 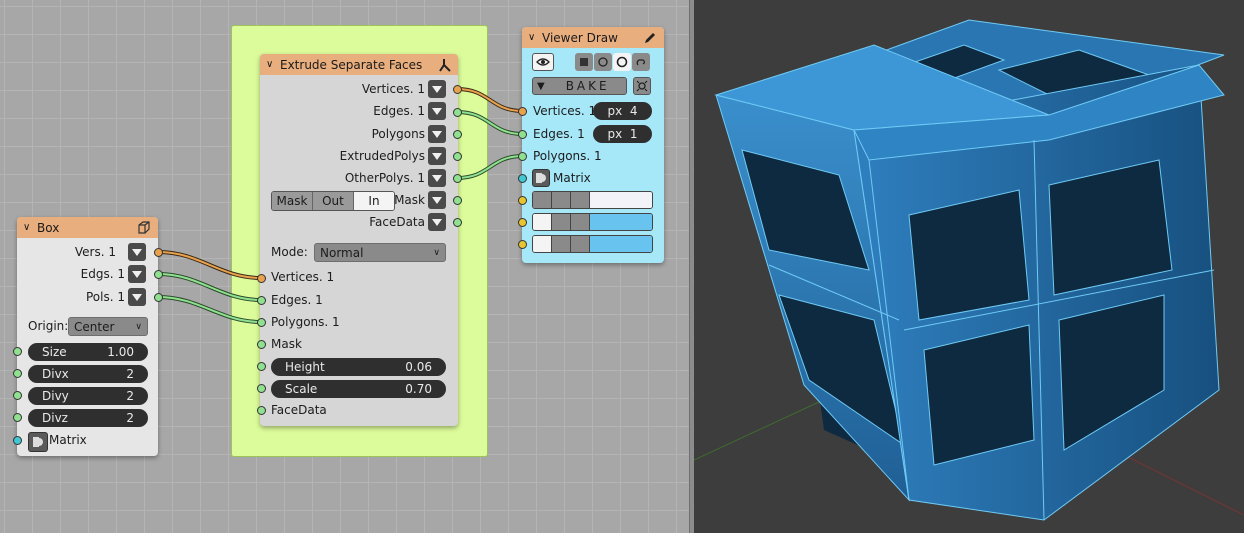 I want to click on socket-extrude-out-extrudedpolys, so click(x=457, y=156).